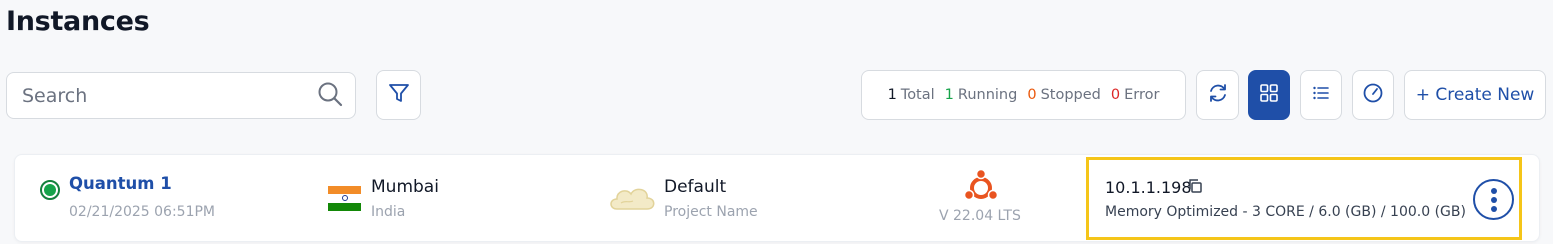 This screenshot has width=1553, height=244. What do you see at coordinates (1195, 188) in the screenshot?
I see `copy-icon` at bounding box center [1195, 188].